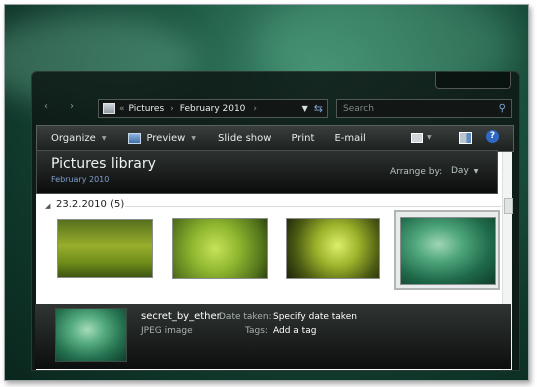 The height and width of the screenshot is (387, 537). Describe the element at coordinates (90, 204) in the screenshot. I see `group-header: 23.2.2010 (5)` at that location.